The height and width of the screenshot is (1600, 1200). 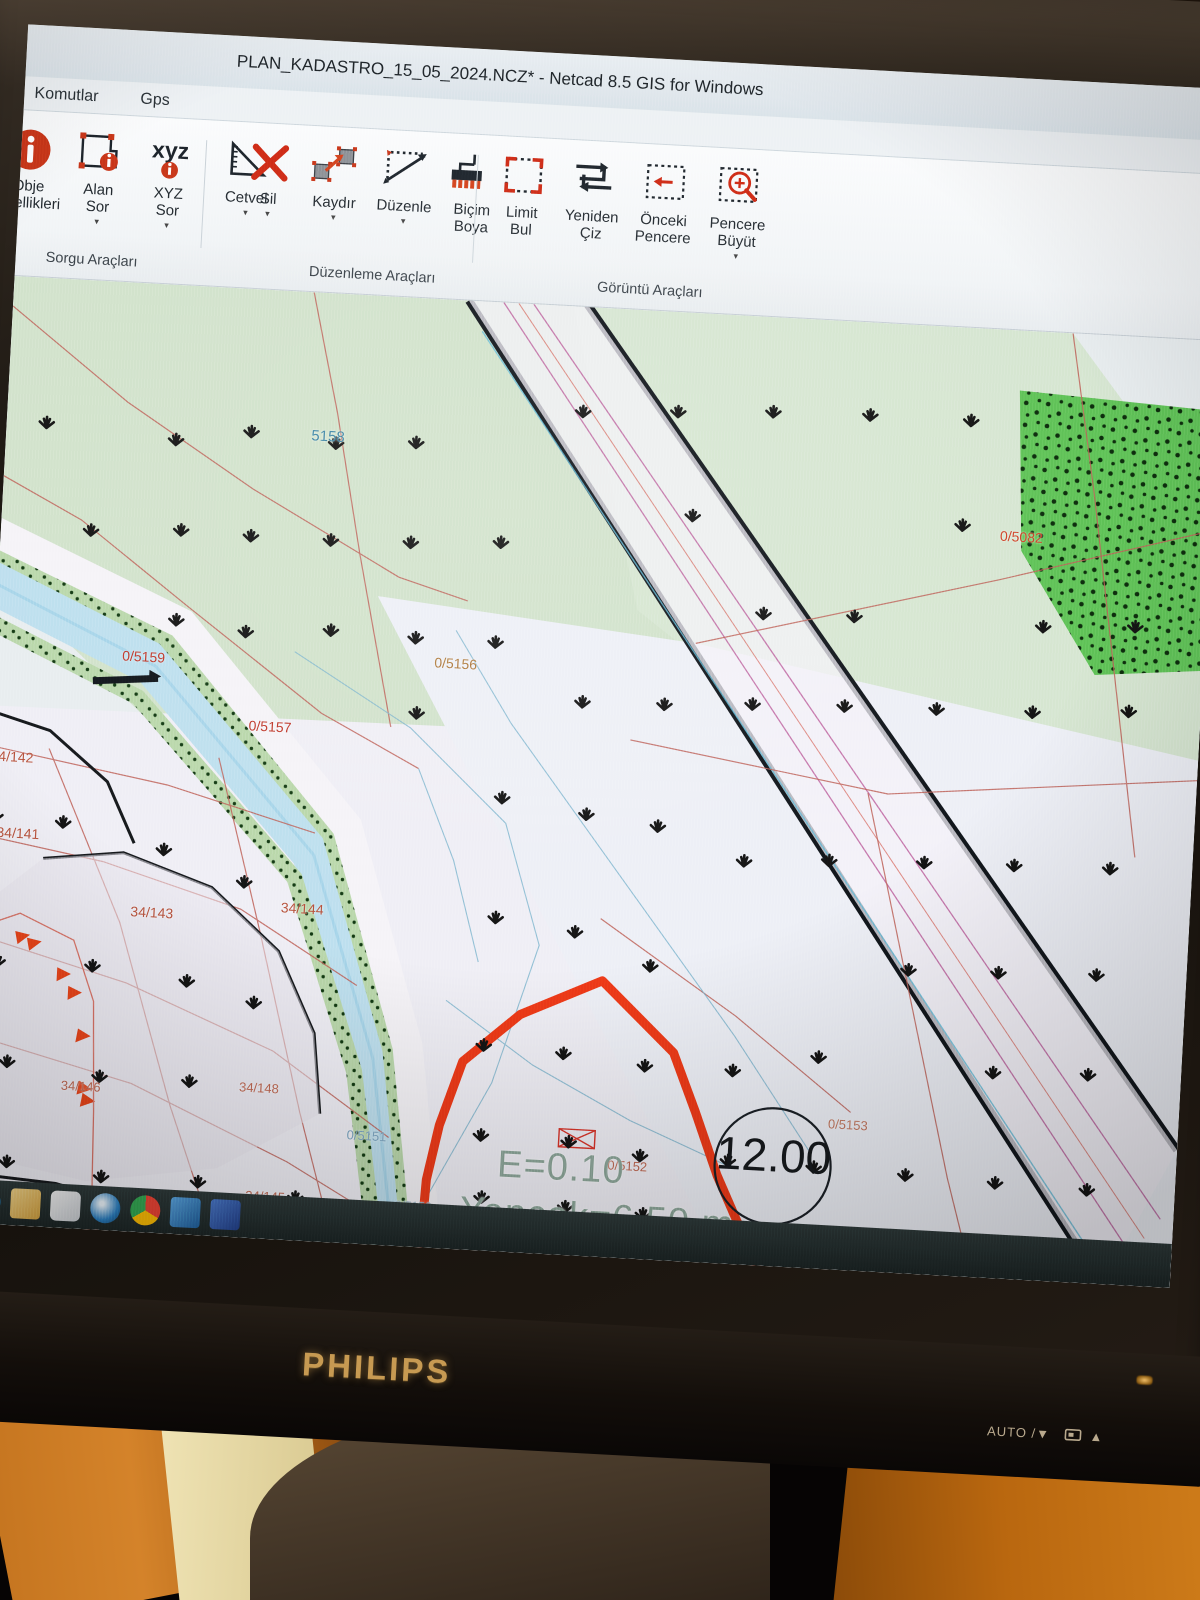 What do you see at coordinates (366, 1136) in the screenshot?
I see `parcel-label: 0/5151` at bounding box center [366, 1136].